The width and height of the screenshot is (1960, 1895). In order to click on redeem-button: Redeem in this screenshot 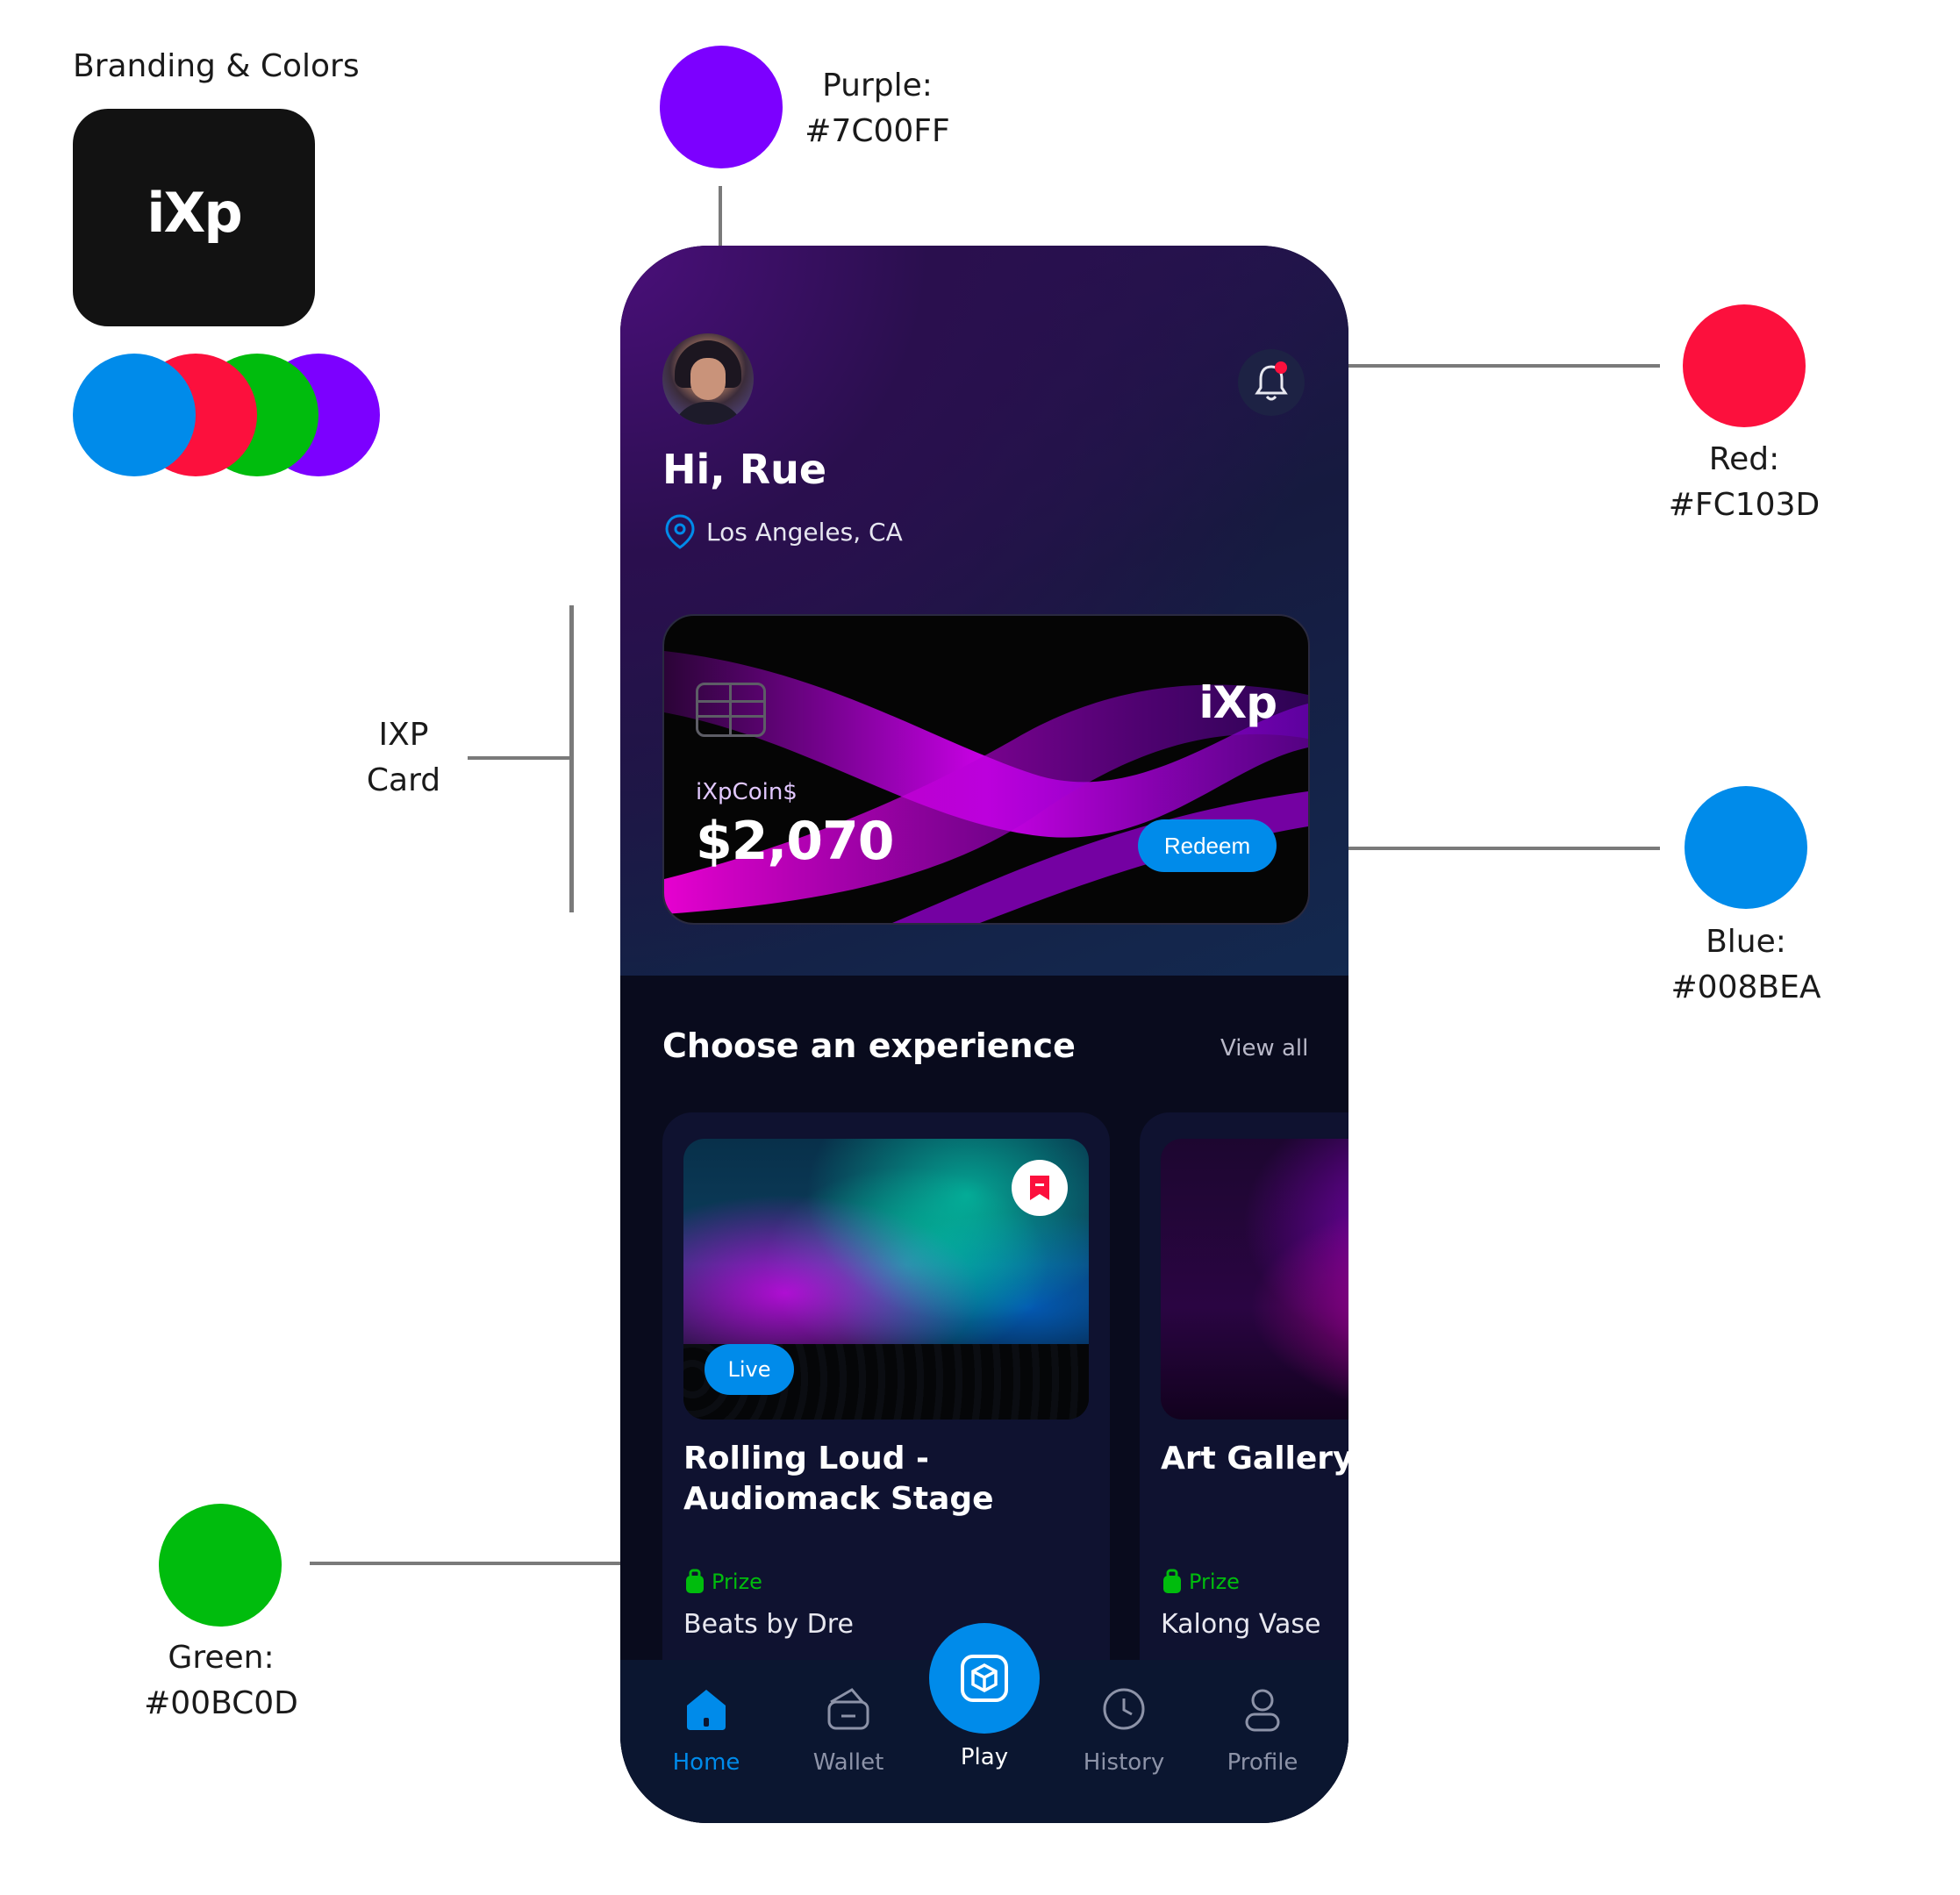, I will do `click(1207, 845)`.